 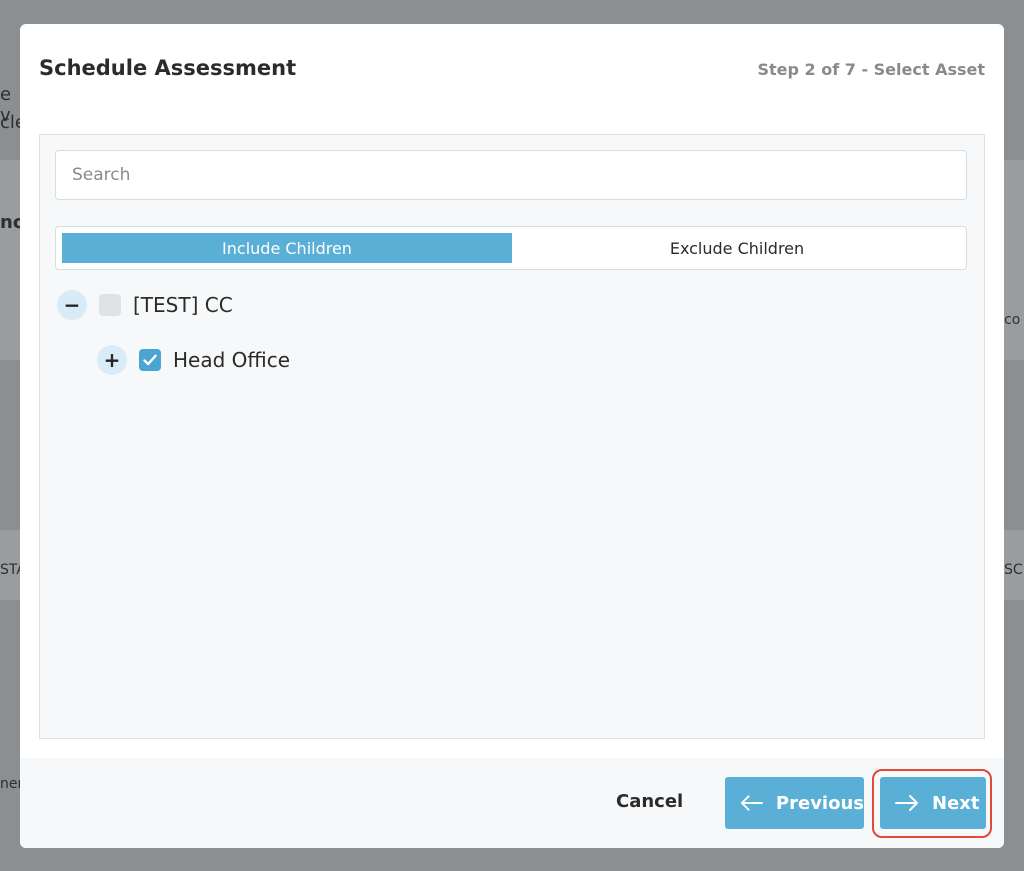 I want to click on background-text: nc, so click(x=10, y=222).